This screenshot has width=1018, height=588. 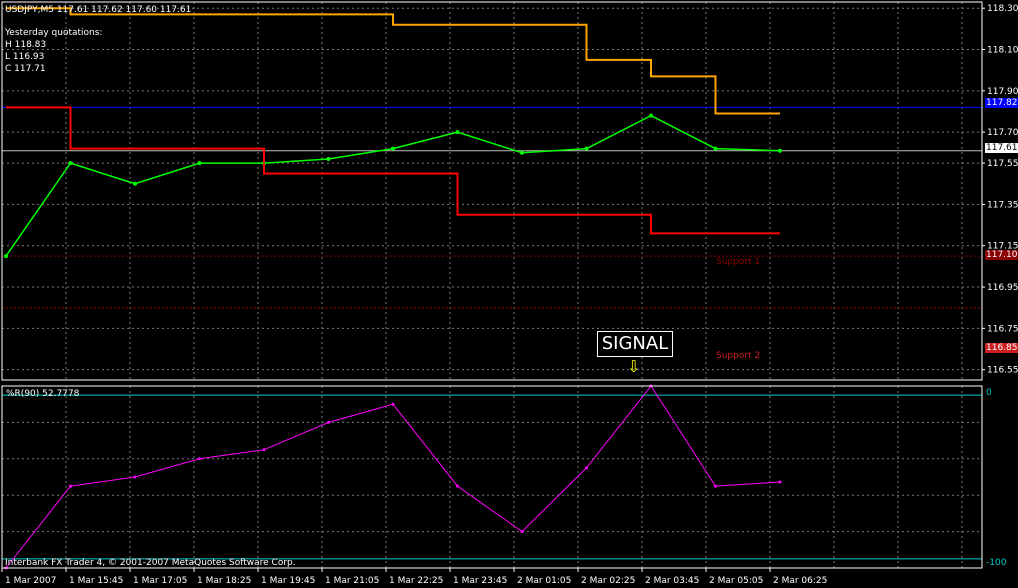 I want to click on current-price-tag: 117.61, so click(x=1001, y=148).